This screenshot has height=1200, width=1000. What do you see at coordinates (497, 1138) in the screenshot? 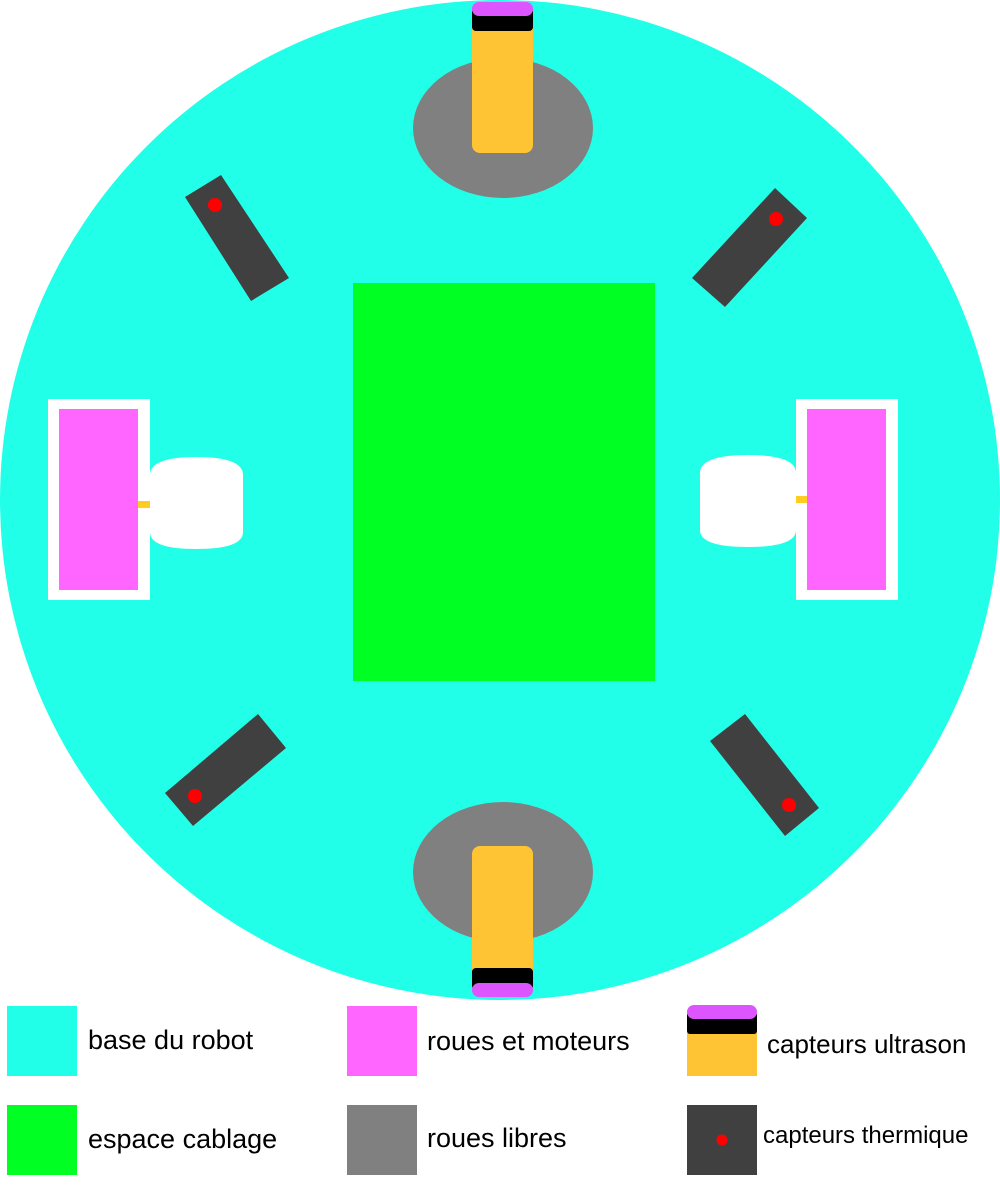
I see `legend-label-free-wheels: roues libres` at bounding box center [497, 1138].